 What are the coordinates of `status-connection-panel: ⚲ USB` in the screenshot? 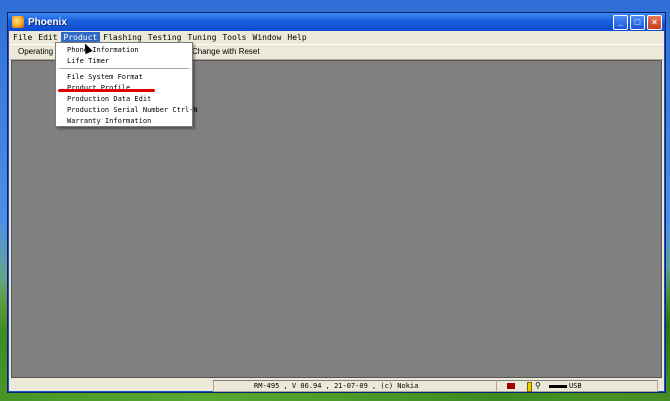 It's located at (577, 386).